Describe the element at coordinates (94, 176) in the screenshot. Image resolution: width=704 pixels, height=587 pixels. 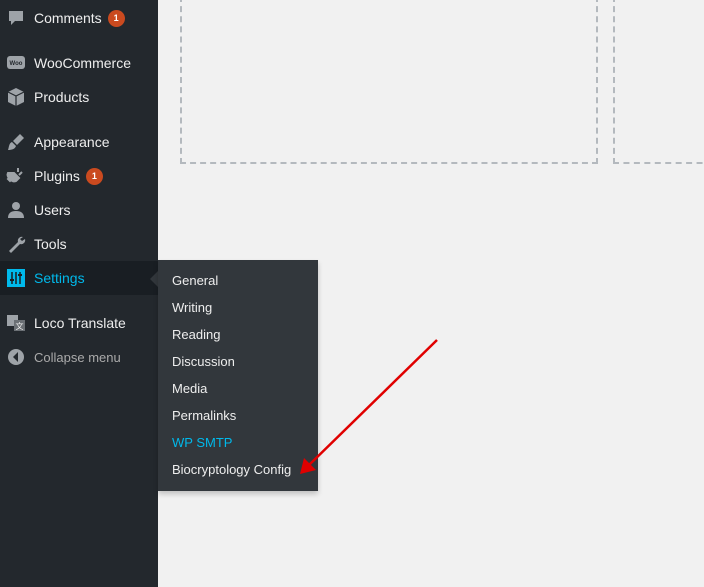
I see `plugins-update-badge: 1` at that location.